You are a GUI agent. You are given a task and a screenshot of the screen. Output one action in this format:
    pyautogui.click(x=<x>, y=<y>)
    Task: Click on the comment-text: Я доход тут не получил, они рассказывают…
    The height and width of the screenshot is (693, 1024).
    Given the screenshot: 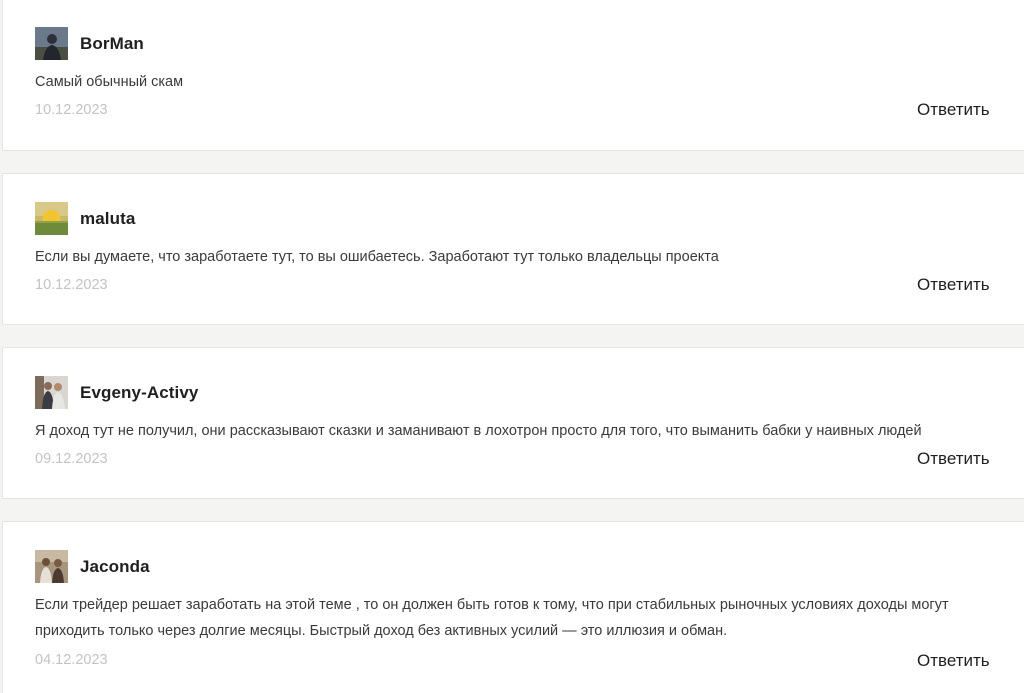 What is the action you would take?
    pyautogui.click(x=478, y=431)
    